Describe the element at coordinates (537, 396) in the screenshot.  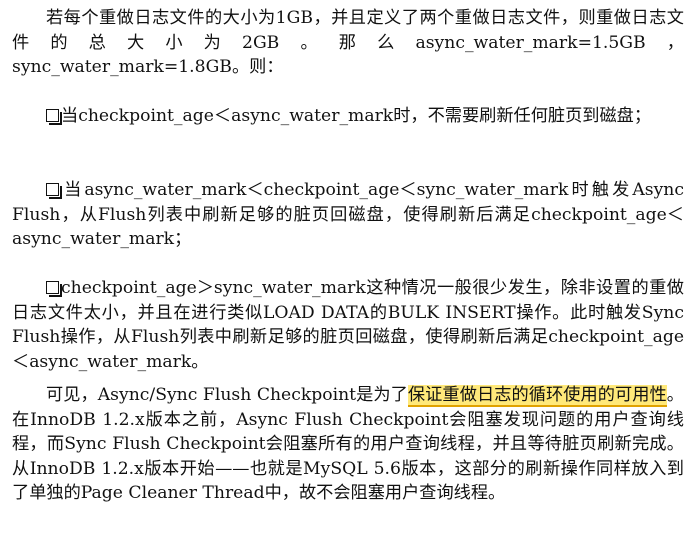
I see `highlighted-phrase: 保证重做日志的循环使用的可用性` at that location.